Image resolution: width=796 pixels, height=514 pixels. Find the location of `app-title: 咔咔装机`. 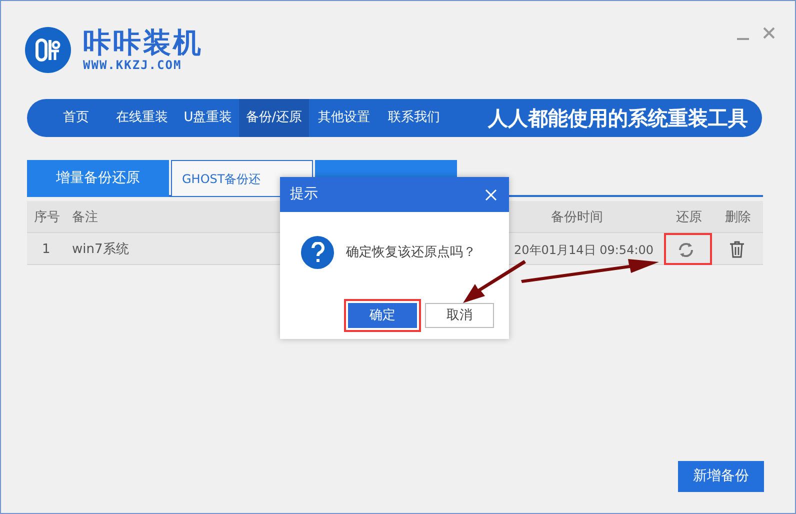

app-title: 咔咔装机 is located at coordinates (143, 43).